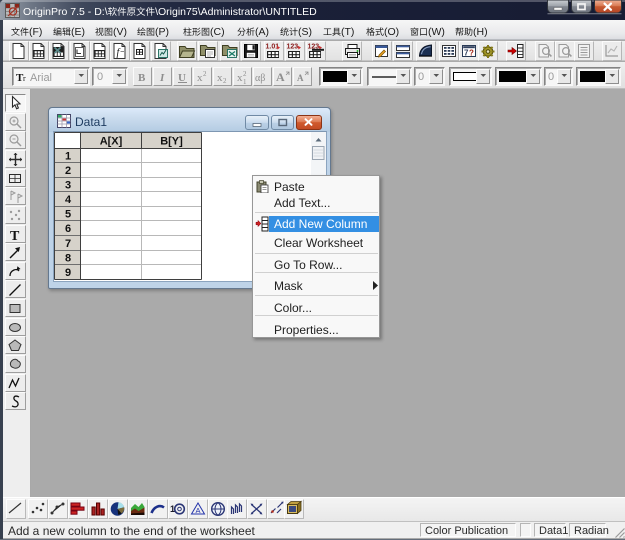  What do you see at coordinates (78, 32) in the screenshot?
I see `svg-text: (E)` at bounding box center [78, 32].